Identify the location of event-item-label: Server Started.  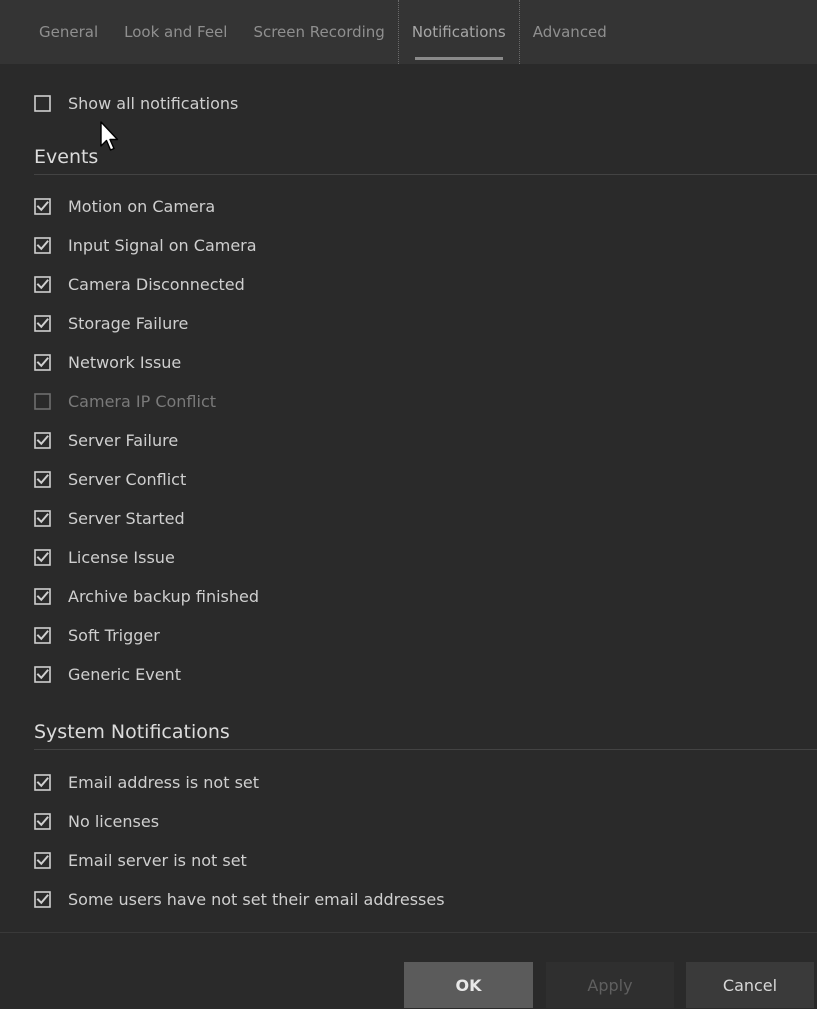
(126, 518).